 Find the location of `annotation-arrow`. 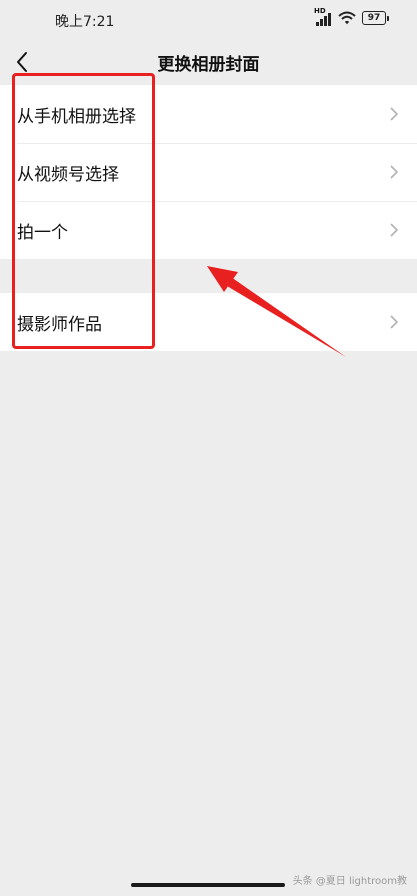

annotation-arrow is located at coordinates (276, 311).